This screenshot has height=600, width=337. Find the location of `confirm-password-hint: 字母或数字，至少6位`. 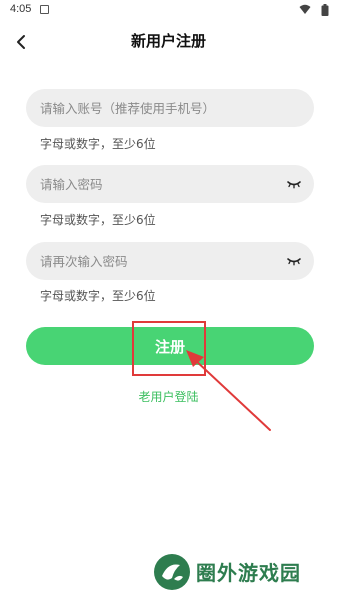

confirm-password-hint: 字母或数字，至少6位 is located at coordinates (98, 296).